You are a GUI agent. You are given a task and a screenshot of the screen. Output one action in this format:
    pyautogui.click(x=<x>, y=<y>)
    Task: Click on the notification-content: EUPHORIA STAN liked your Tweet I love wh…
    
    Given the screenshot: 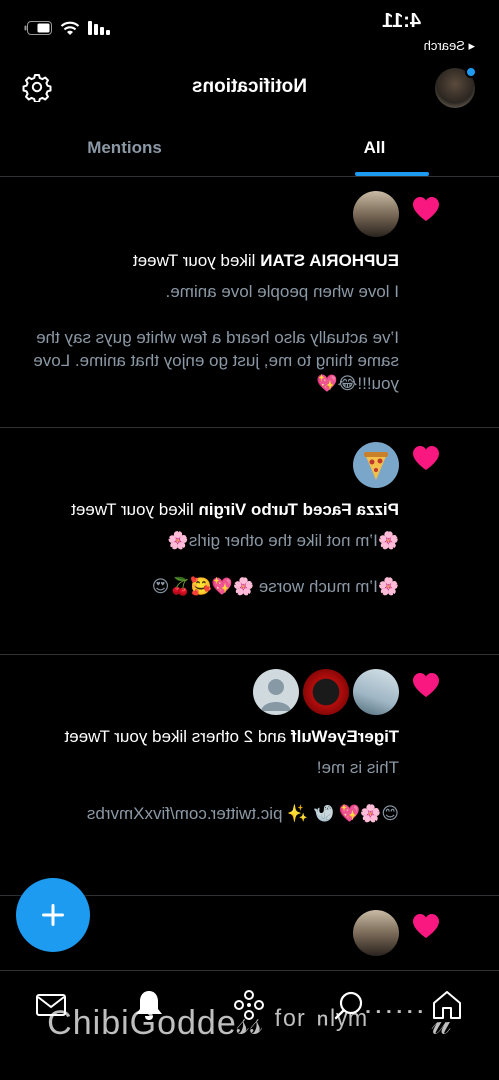 What is the action you would take?
    pyautogui.click(x=206, y=322)
    